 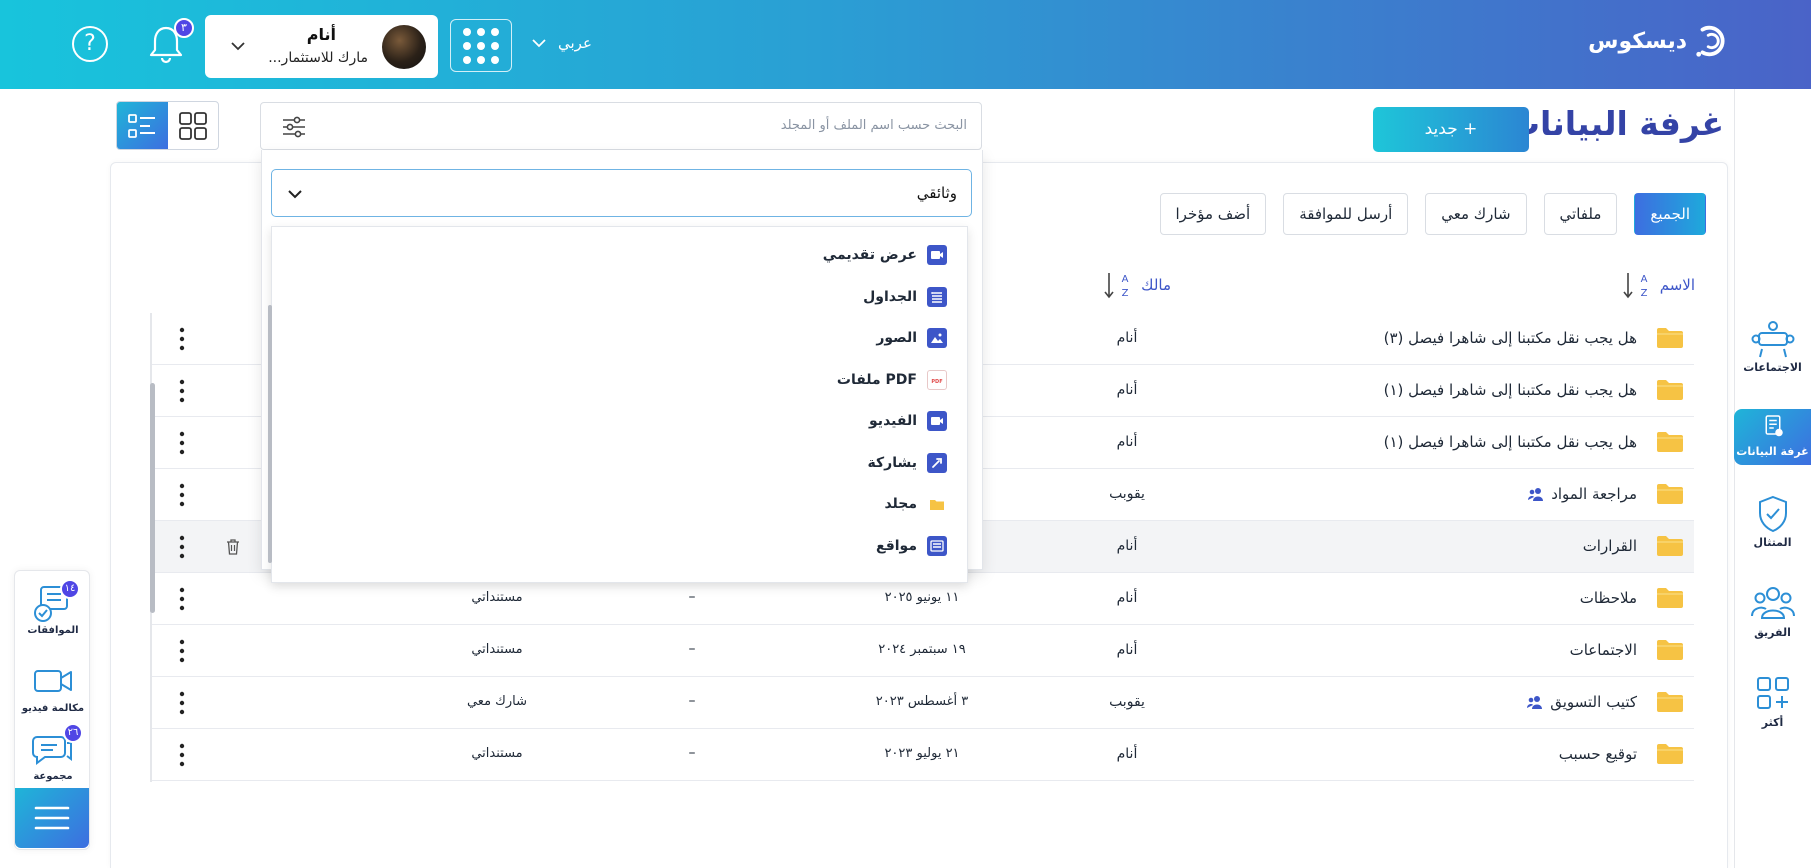 What do you see at coordinates (621, 193) in the screenshot?
I see `file-type-select: وثائقي` at bounding box center [621, 193].